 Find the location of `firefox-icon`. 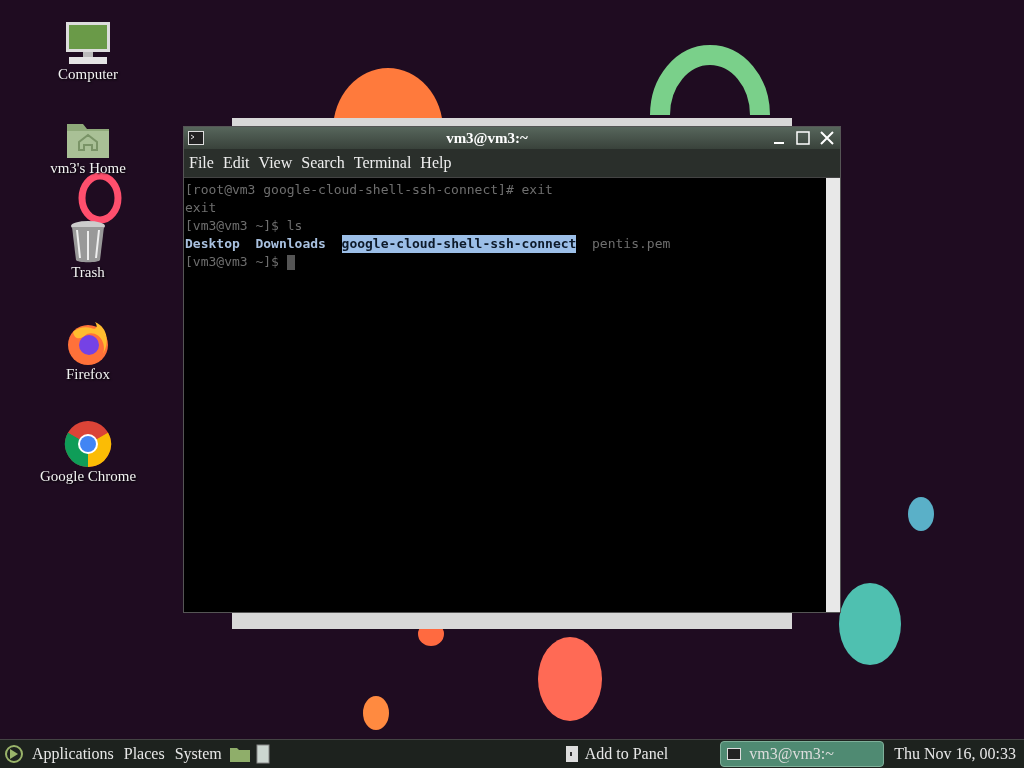

firefox-icon is located at coordinates (88, 343).